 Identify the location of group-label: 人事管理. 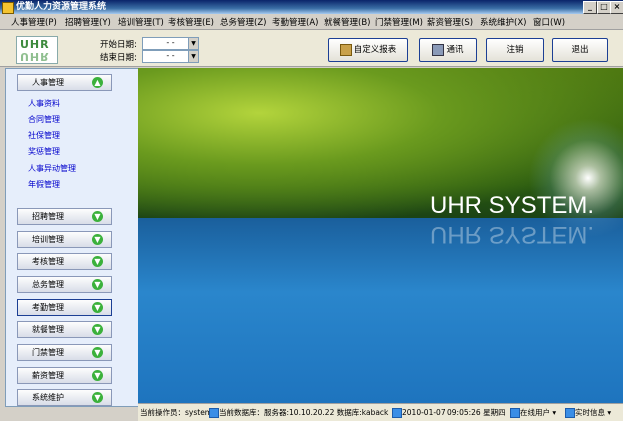
(48, 82).